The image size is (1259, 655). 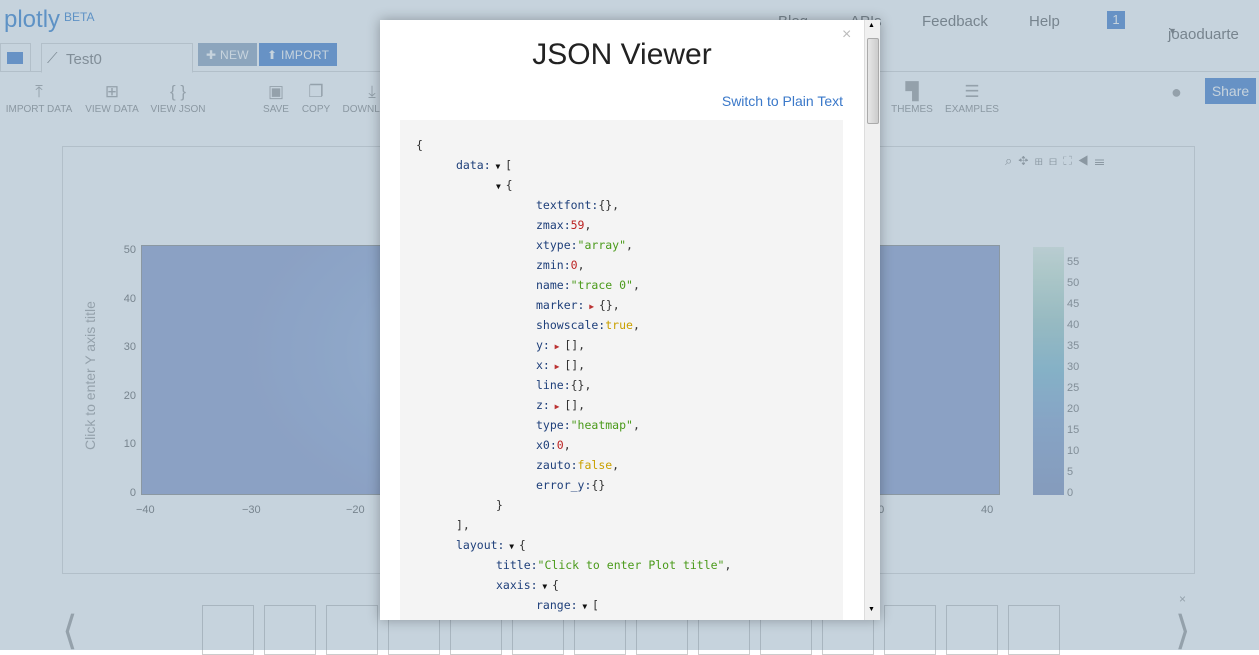 I want to click on json-token: ],, so click(x=463, y=525).